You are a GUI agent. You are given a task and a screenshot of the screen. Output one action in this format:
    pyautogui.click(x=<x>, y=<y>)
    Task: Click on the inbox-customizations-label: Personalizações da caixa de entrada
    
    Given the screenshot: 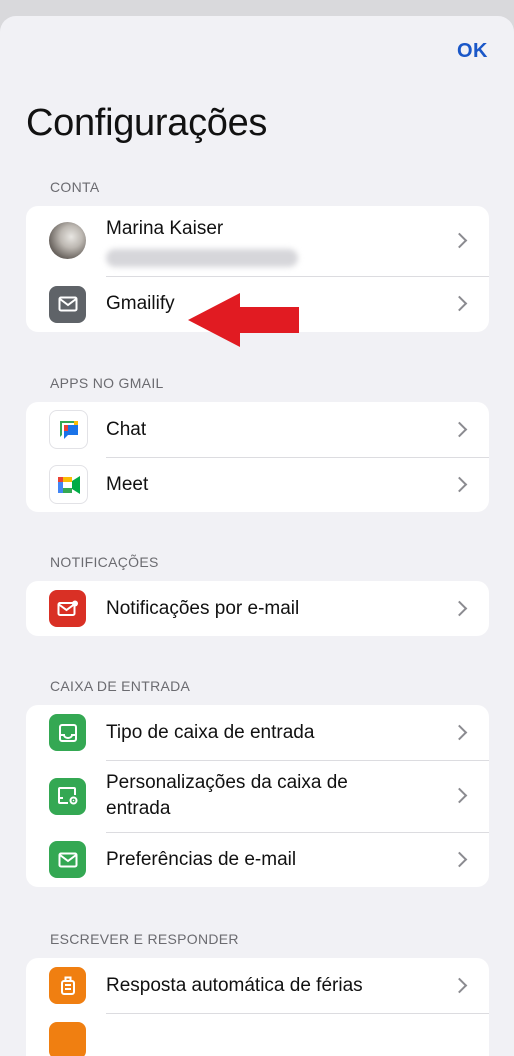 What is the action you would take?
    pyautogui.click(x=227, y=795)
    